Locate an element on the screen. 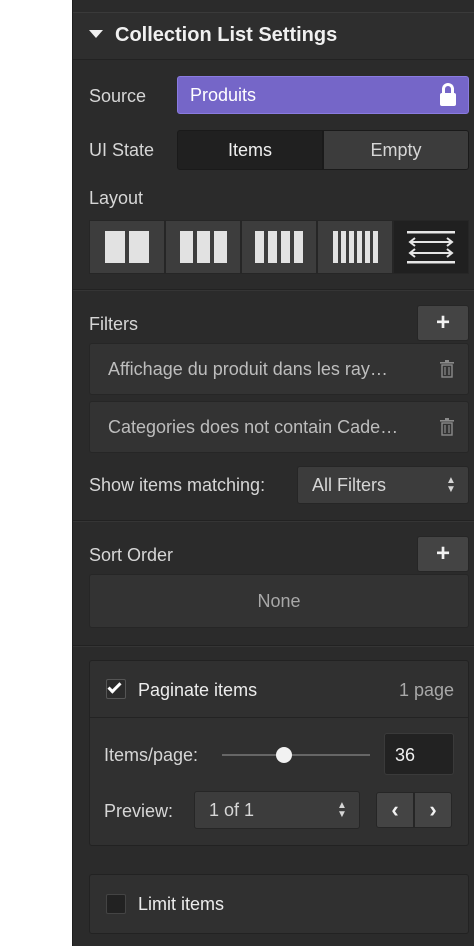  filters-label: Filters is located at coordinates (113, 324).